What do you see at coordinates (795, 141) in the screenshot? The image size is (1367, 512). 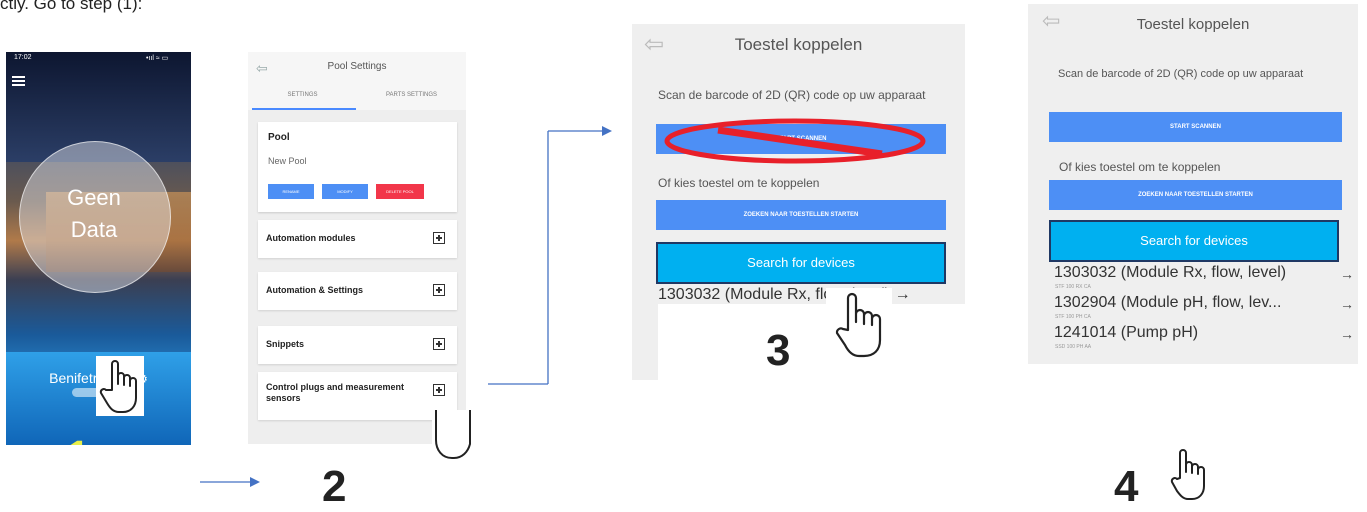 I see `prohibited-icon` at bounding box center [795, 141].